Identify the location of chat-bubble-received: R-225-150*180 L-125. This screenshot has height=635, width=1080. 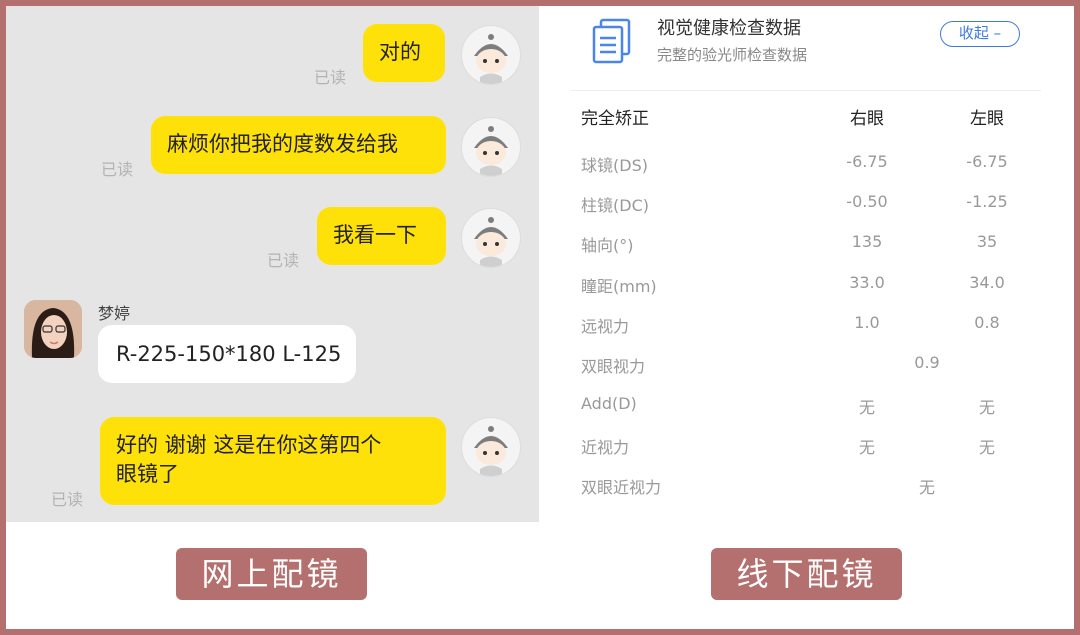
(227, 354).